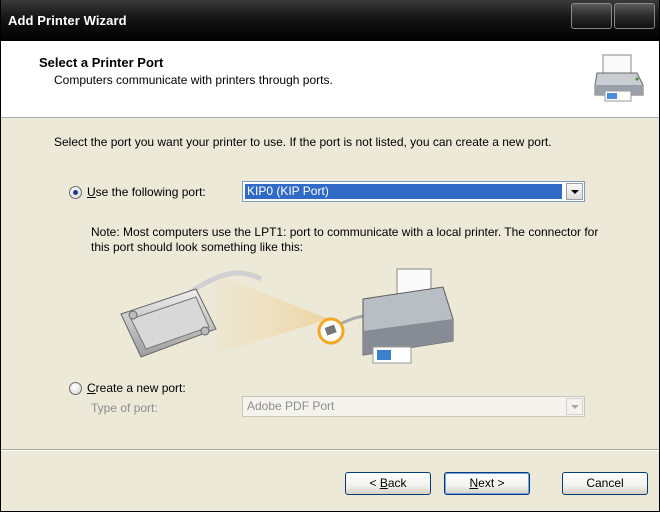 The width and height of the screenshot is (660, 512). I want to click on use-following-port-option: Use the following port:, so click(137, 192).